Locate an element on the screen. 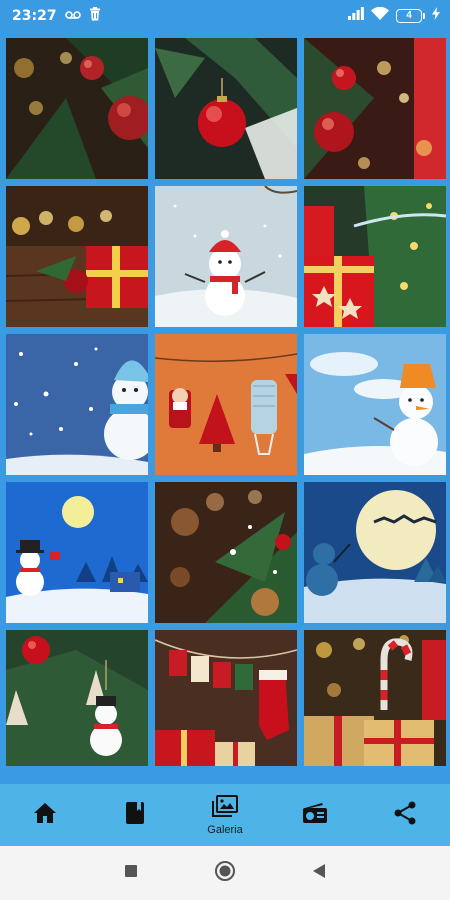 This screenshot has width=450, height=900. status-time: 23:27 is located at coordinates (34, 16).